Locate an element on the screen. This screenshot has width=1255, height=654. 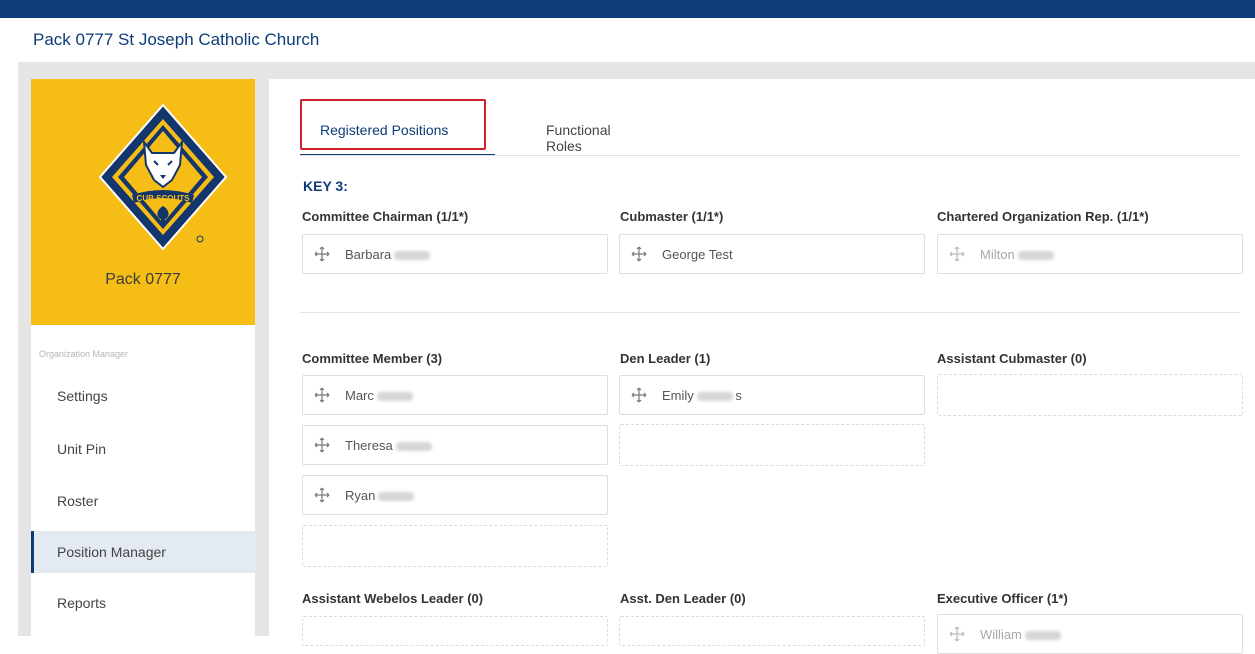
cub-scouts-badge-icon: CUB SCOUTS is located at coordinates (163, 177).